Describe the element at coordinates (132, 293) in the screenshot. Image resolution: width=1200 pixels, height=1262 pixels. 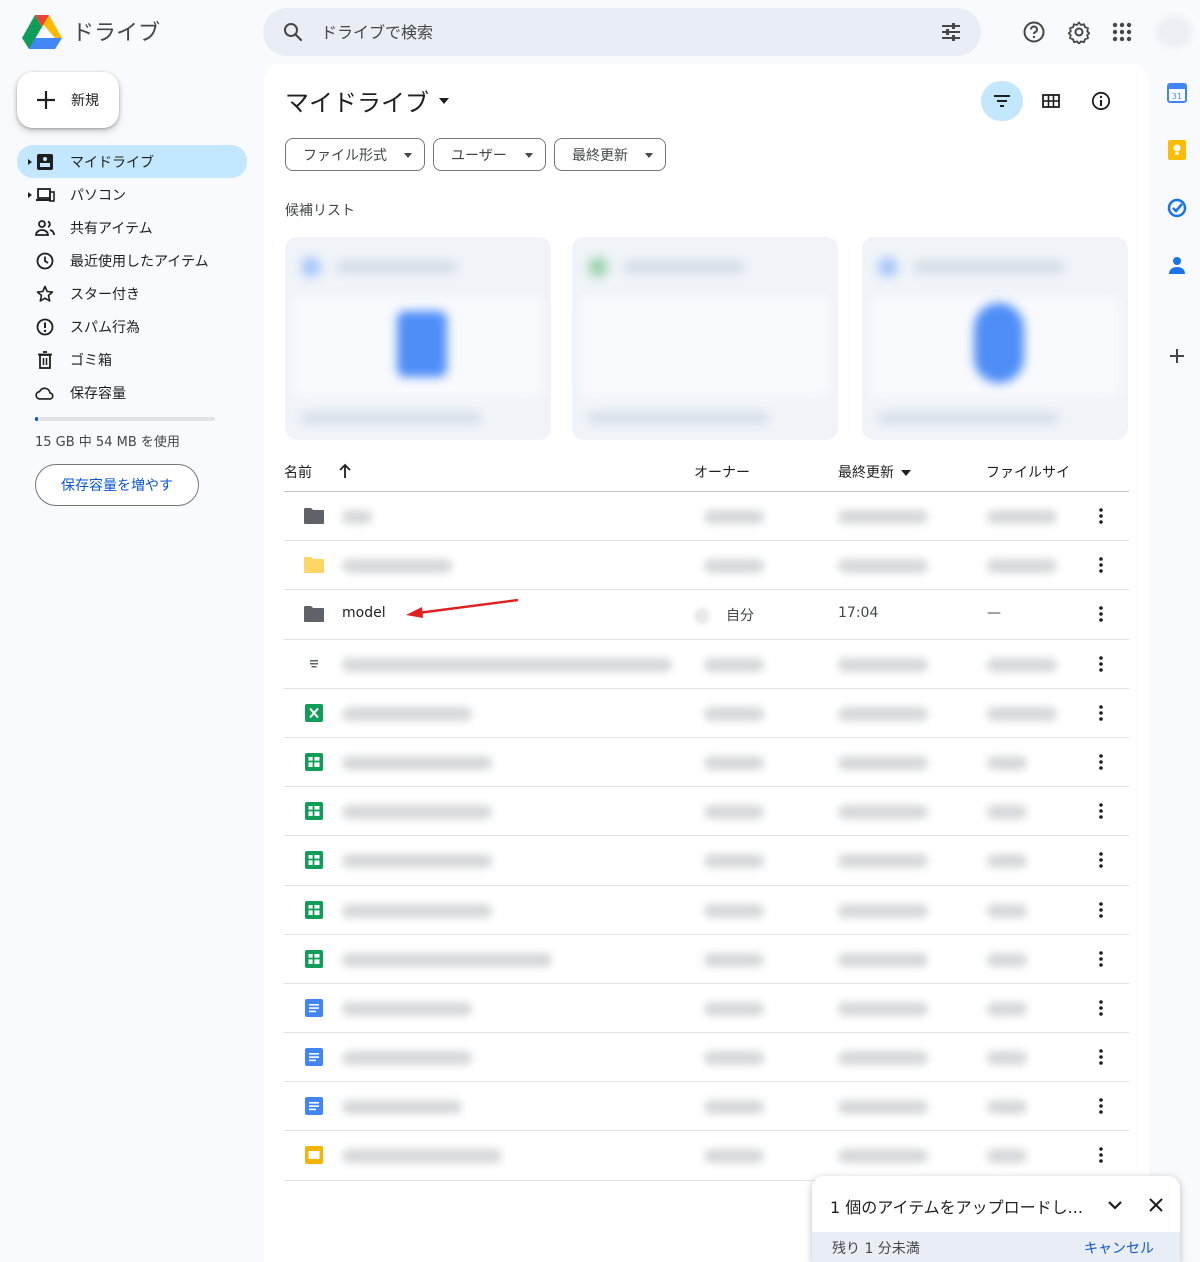
I see `sidebar-item-starred: スター付き` at that location.